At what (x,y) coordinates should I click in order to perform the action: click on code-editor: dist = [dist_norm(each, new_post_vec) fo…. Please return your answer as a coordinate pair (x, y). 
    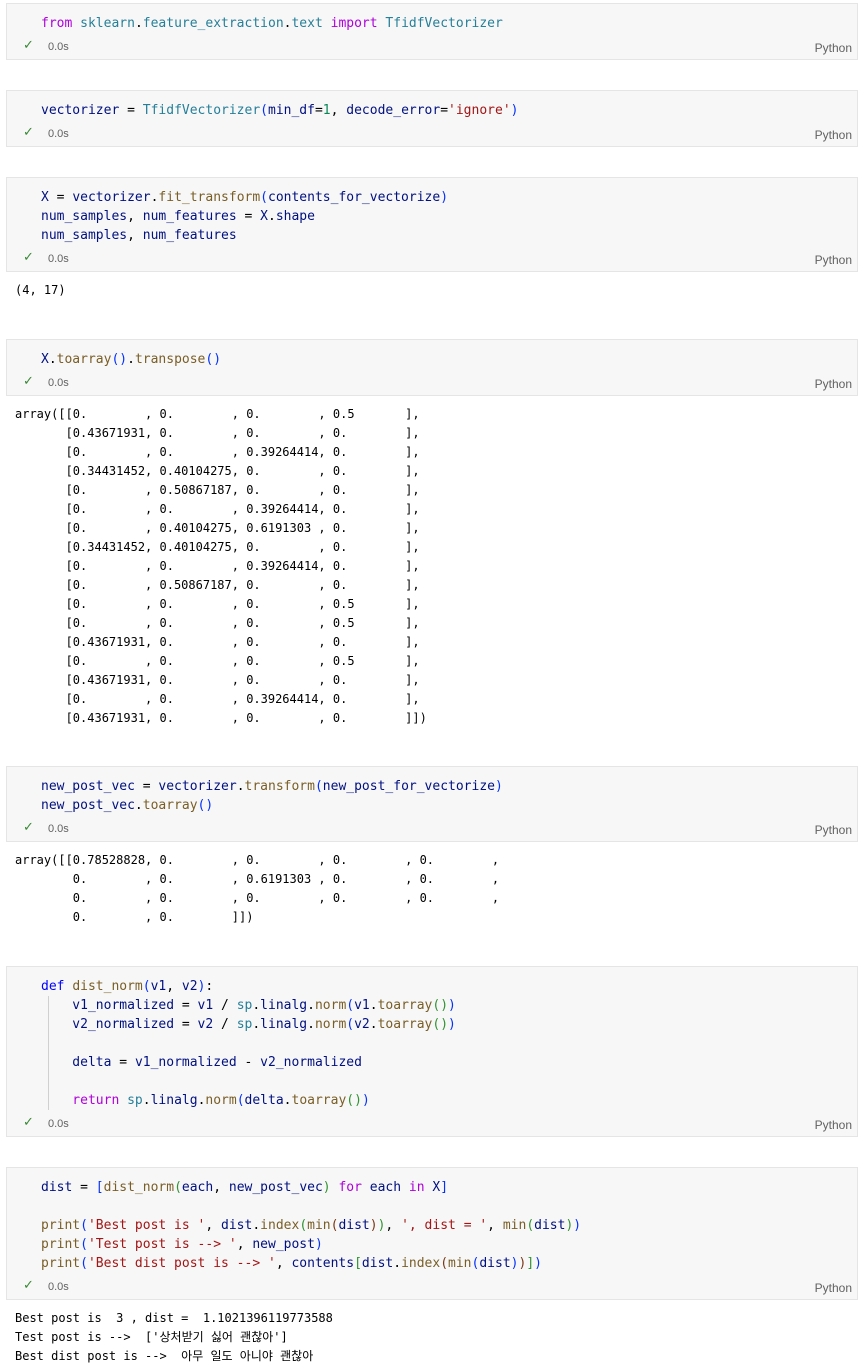
    Looking at the image, I should click on (445, 1225).